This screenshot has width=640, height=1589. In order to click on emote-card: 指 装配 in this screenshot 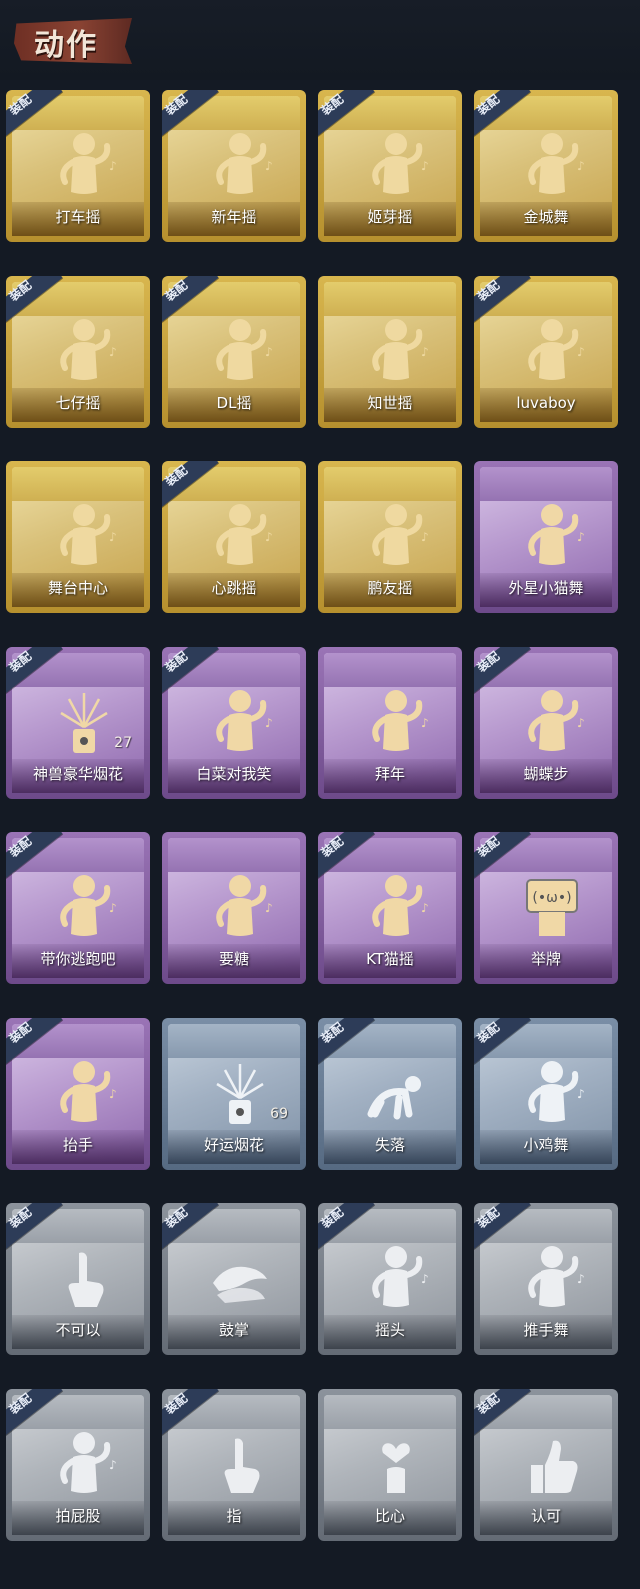, I will do `click(234, 1465)`.